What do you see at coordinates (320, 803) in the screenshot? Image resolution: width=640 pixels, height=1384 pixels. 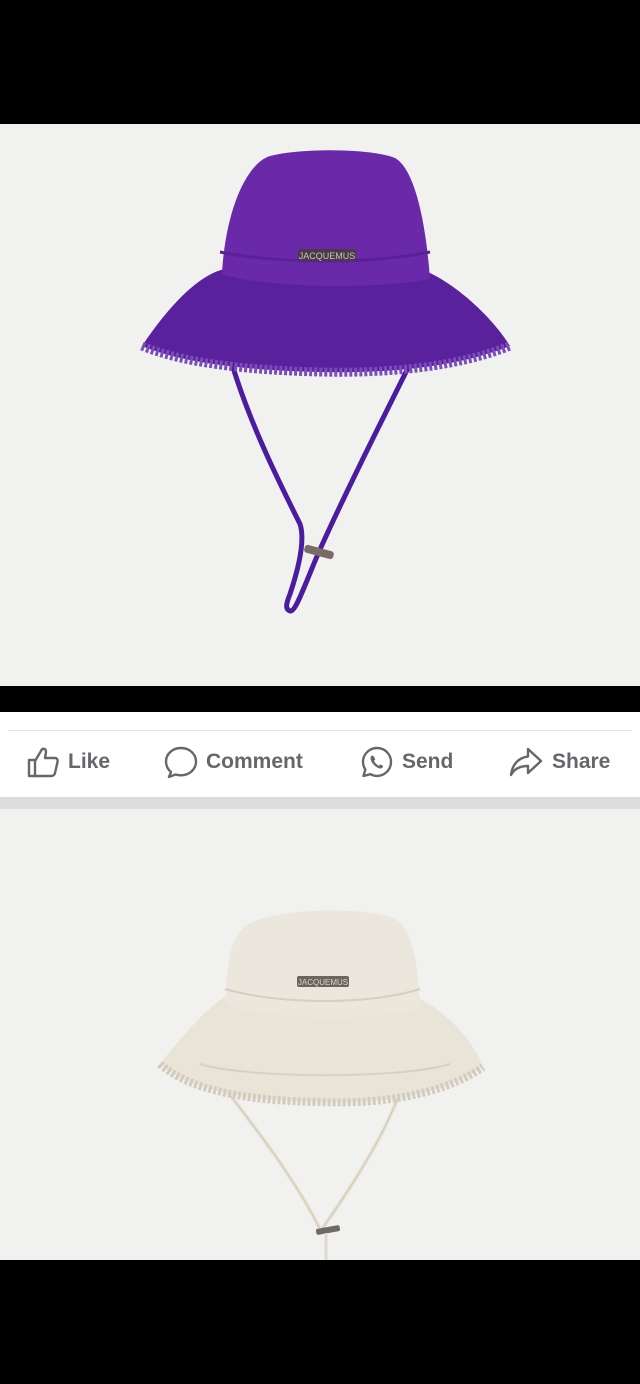 I see `feed-divider` at bounding box center [320, 803].